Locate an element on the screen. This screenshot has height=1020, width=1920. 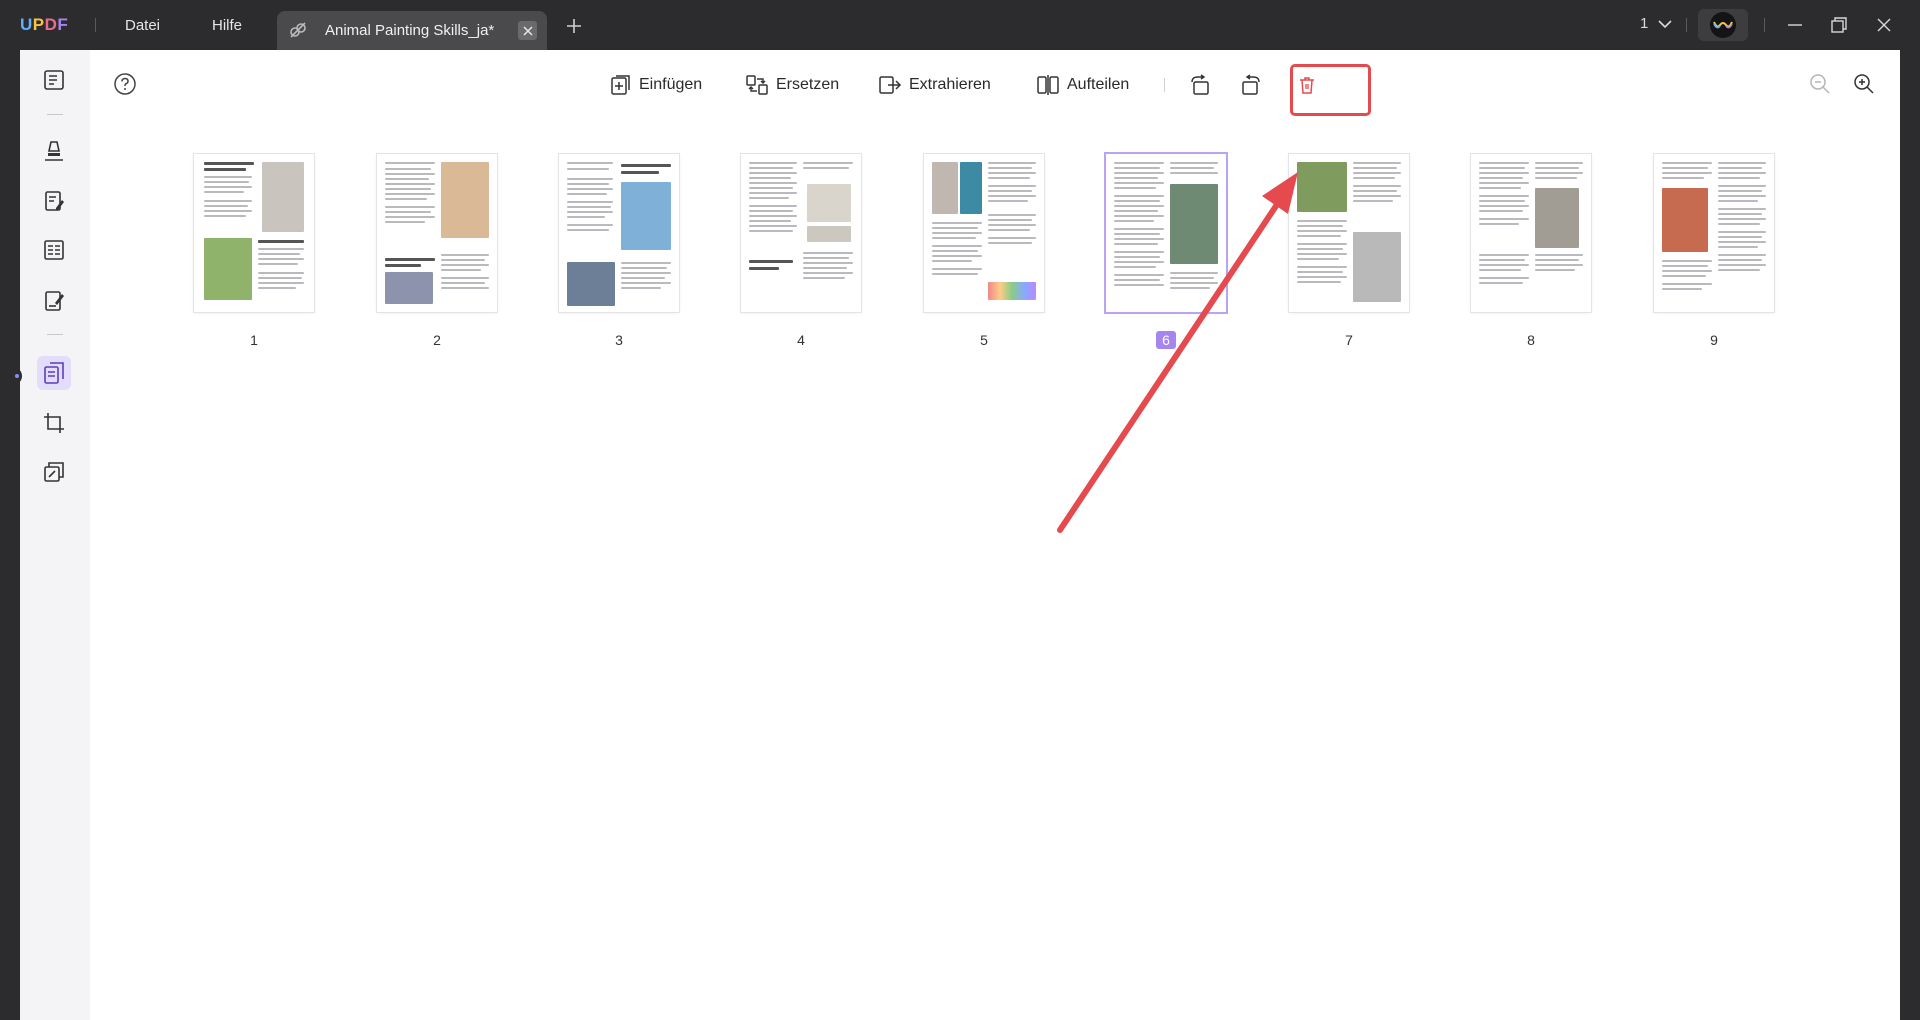
unsaved-link-icon is located at coordinates (298, 30).